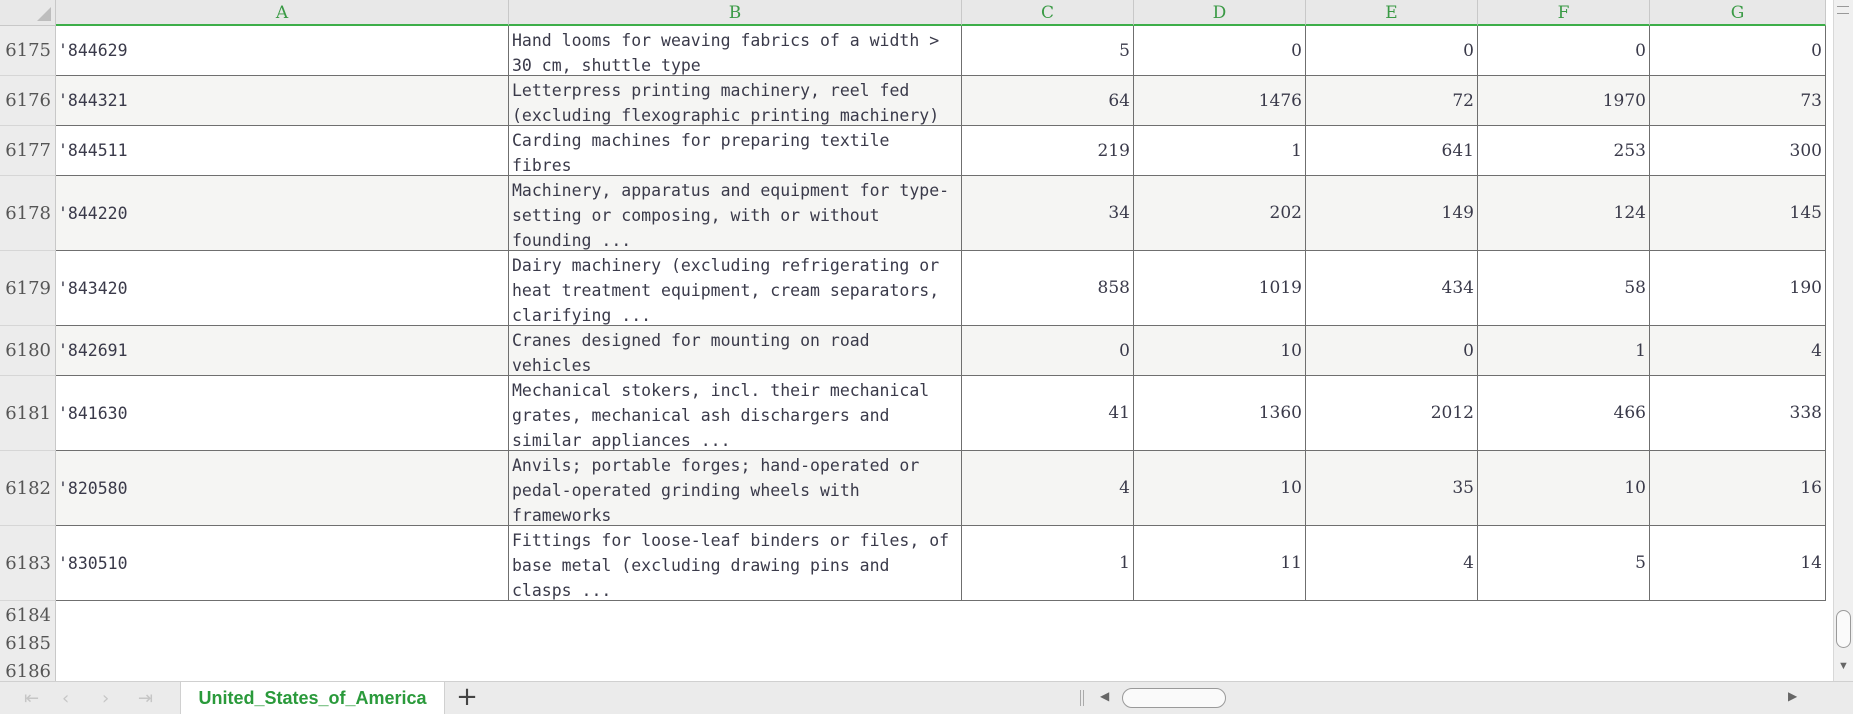 Image resolution: width=1853 pixels, height=714 pixels. Describe the element at coordinates (282, 413) in the screenshot. I see `cell-a: '841630` at that location.